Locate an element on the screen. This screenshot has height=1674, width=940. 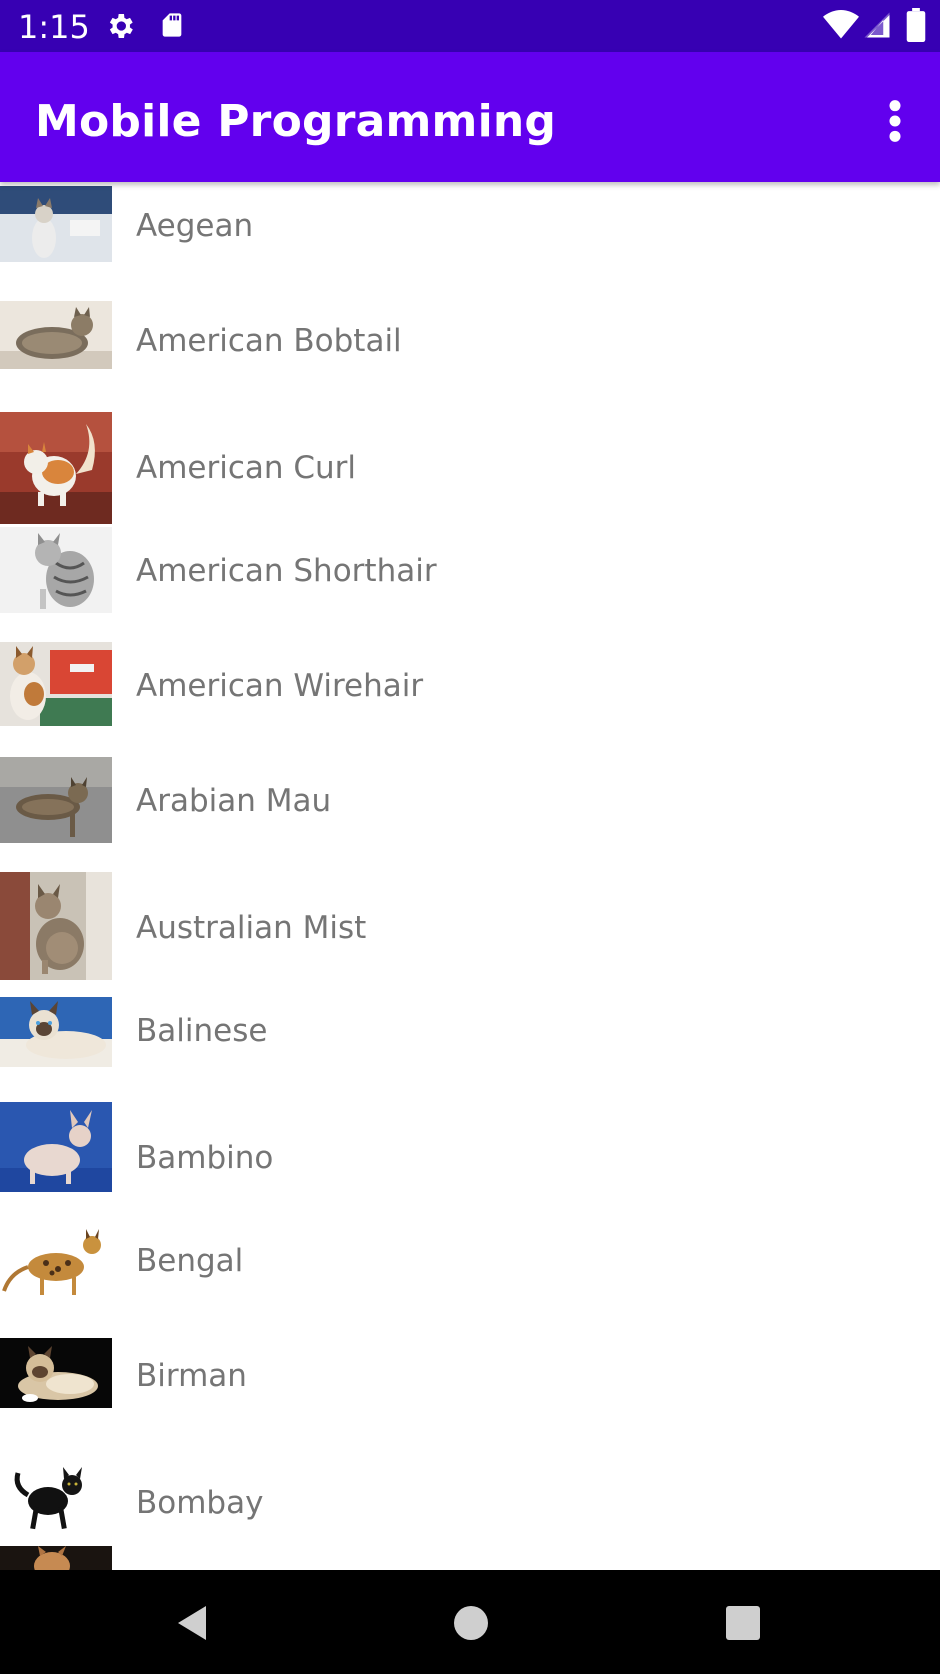
list-item: Balinese is located at coordinates (470, 1044).